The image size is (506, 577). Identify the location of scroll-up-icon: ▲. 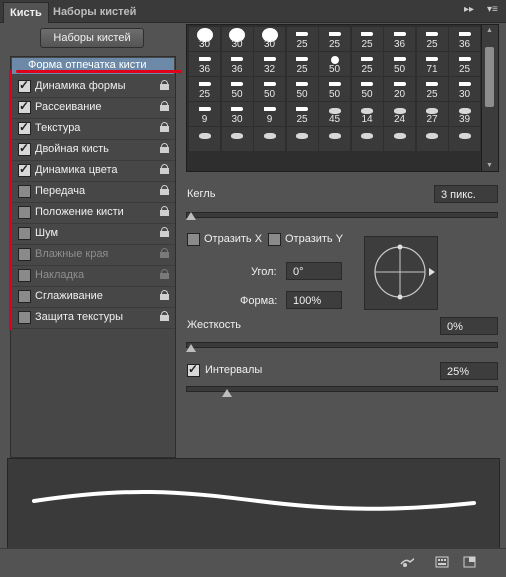
(489, 30).